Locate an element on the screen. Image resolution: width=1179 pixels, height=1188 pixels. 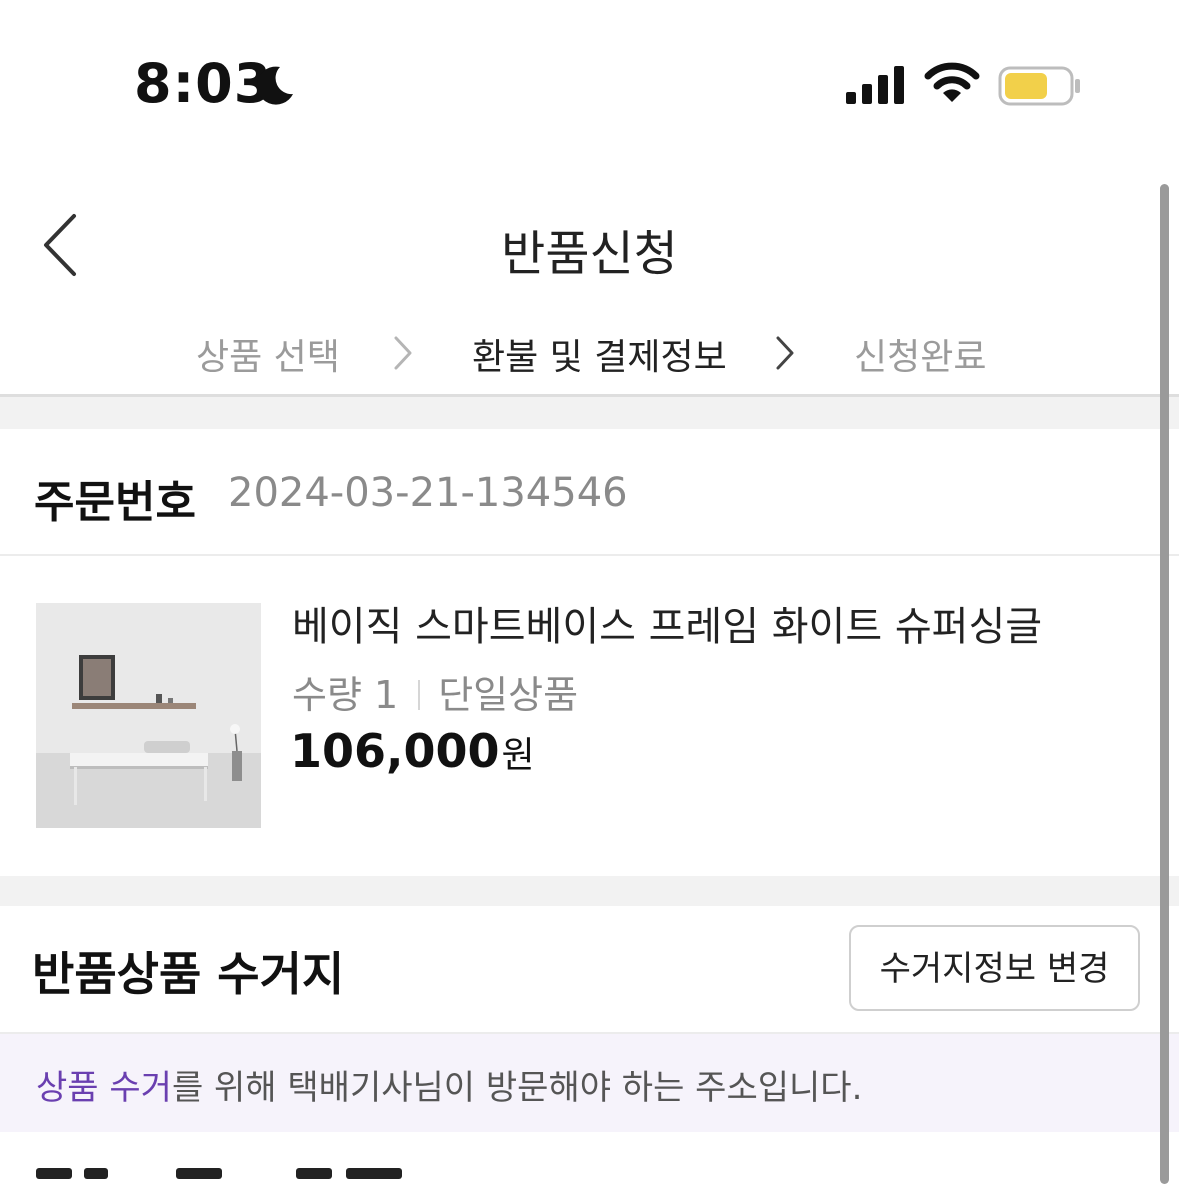
price-amount: 106,000 is located at coordinates (395, 751).